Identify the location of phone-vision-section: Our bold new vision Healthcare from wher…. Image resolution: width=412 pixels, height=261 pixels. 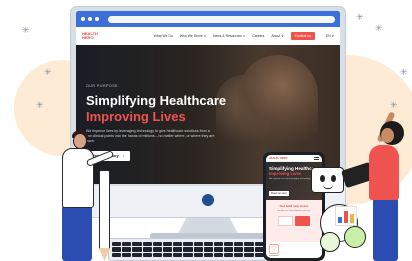
(294, 221).